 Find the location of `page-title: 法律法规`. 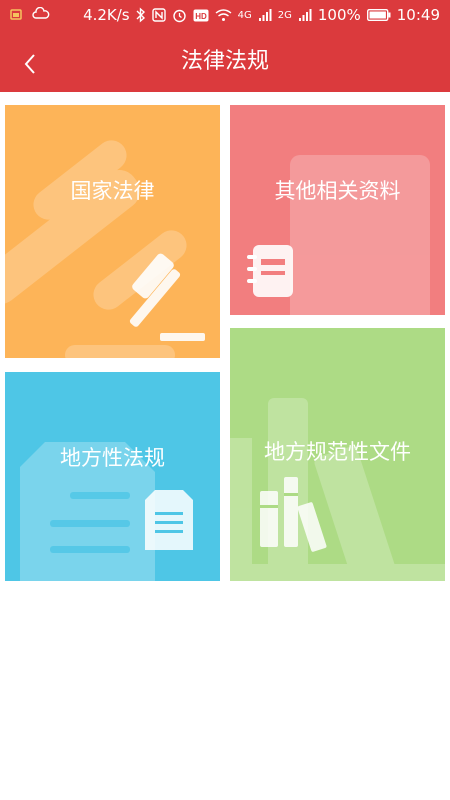

page-title: 法律法规 is located at coordinates (224, 61).